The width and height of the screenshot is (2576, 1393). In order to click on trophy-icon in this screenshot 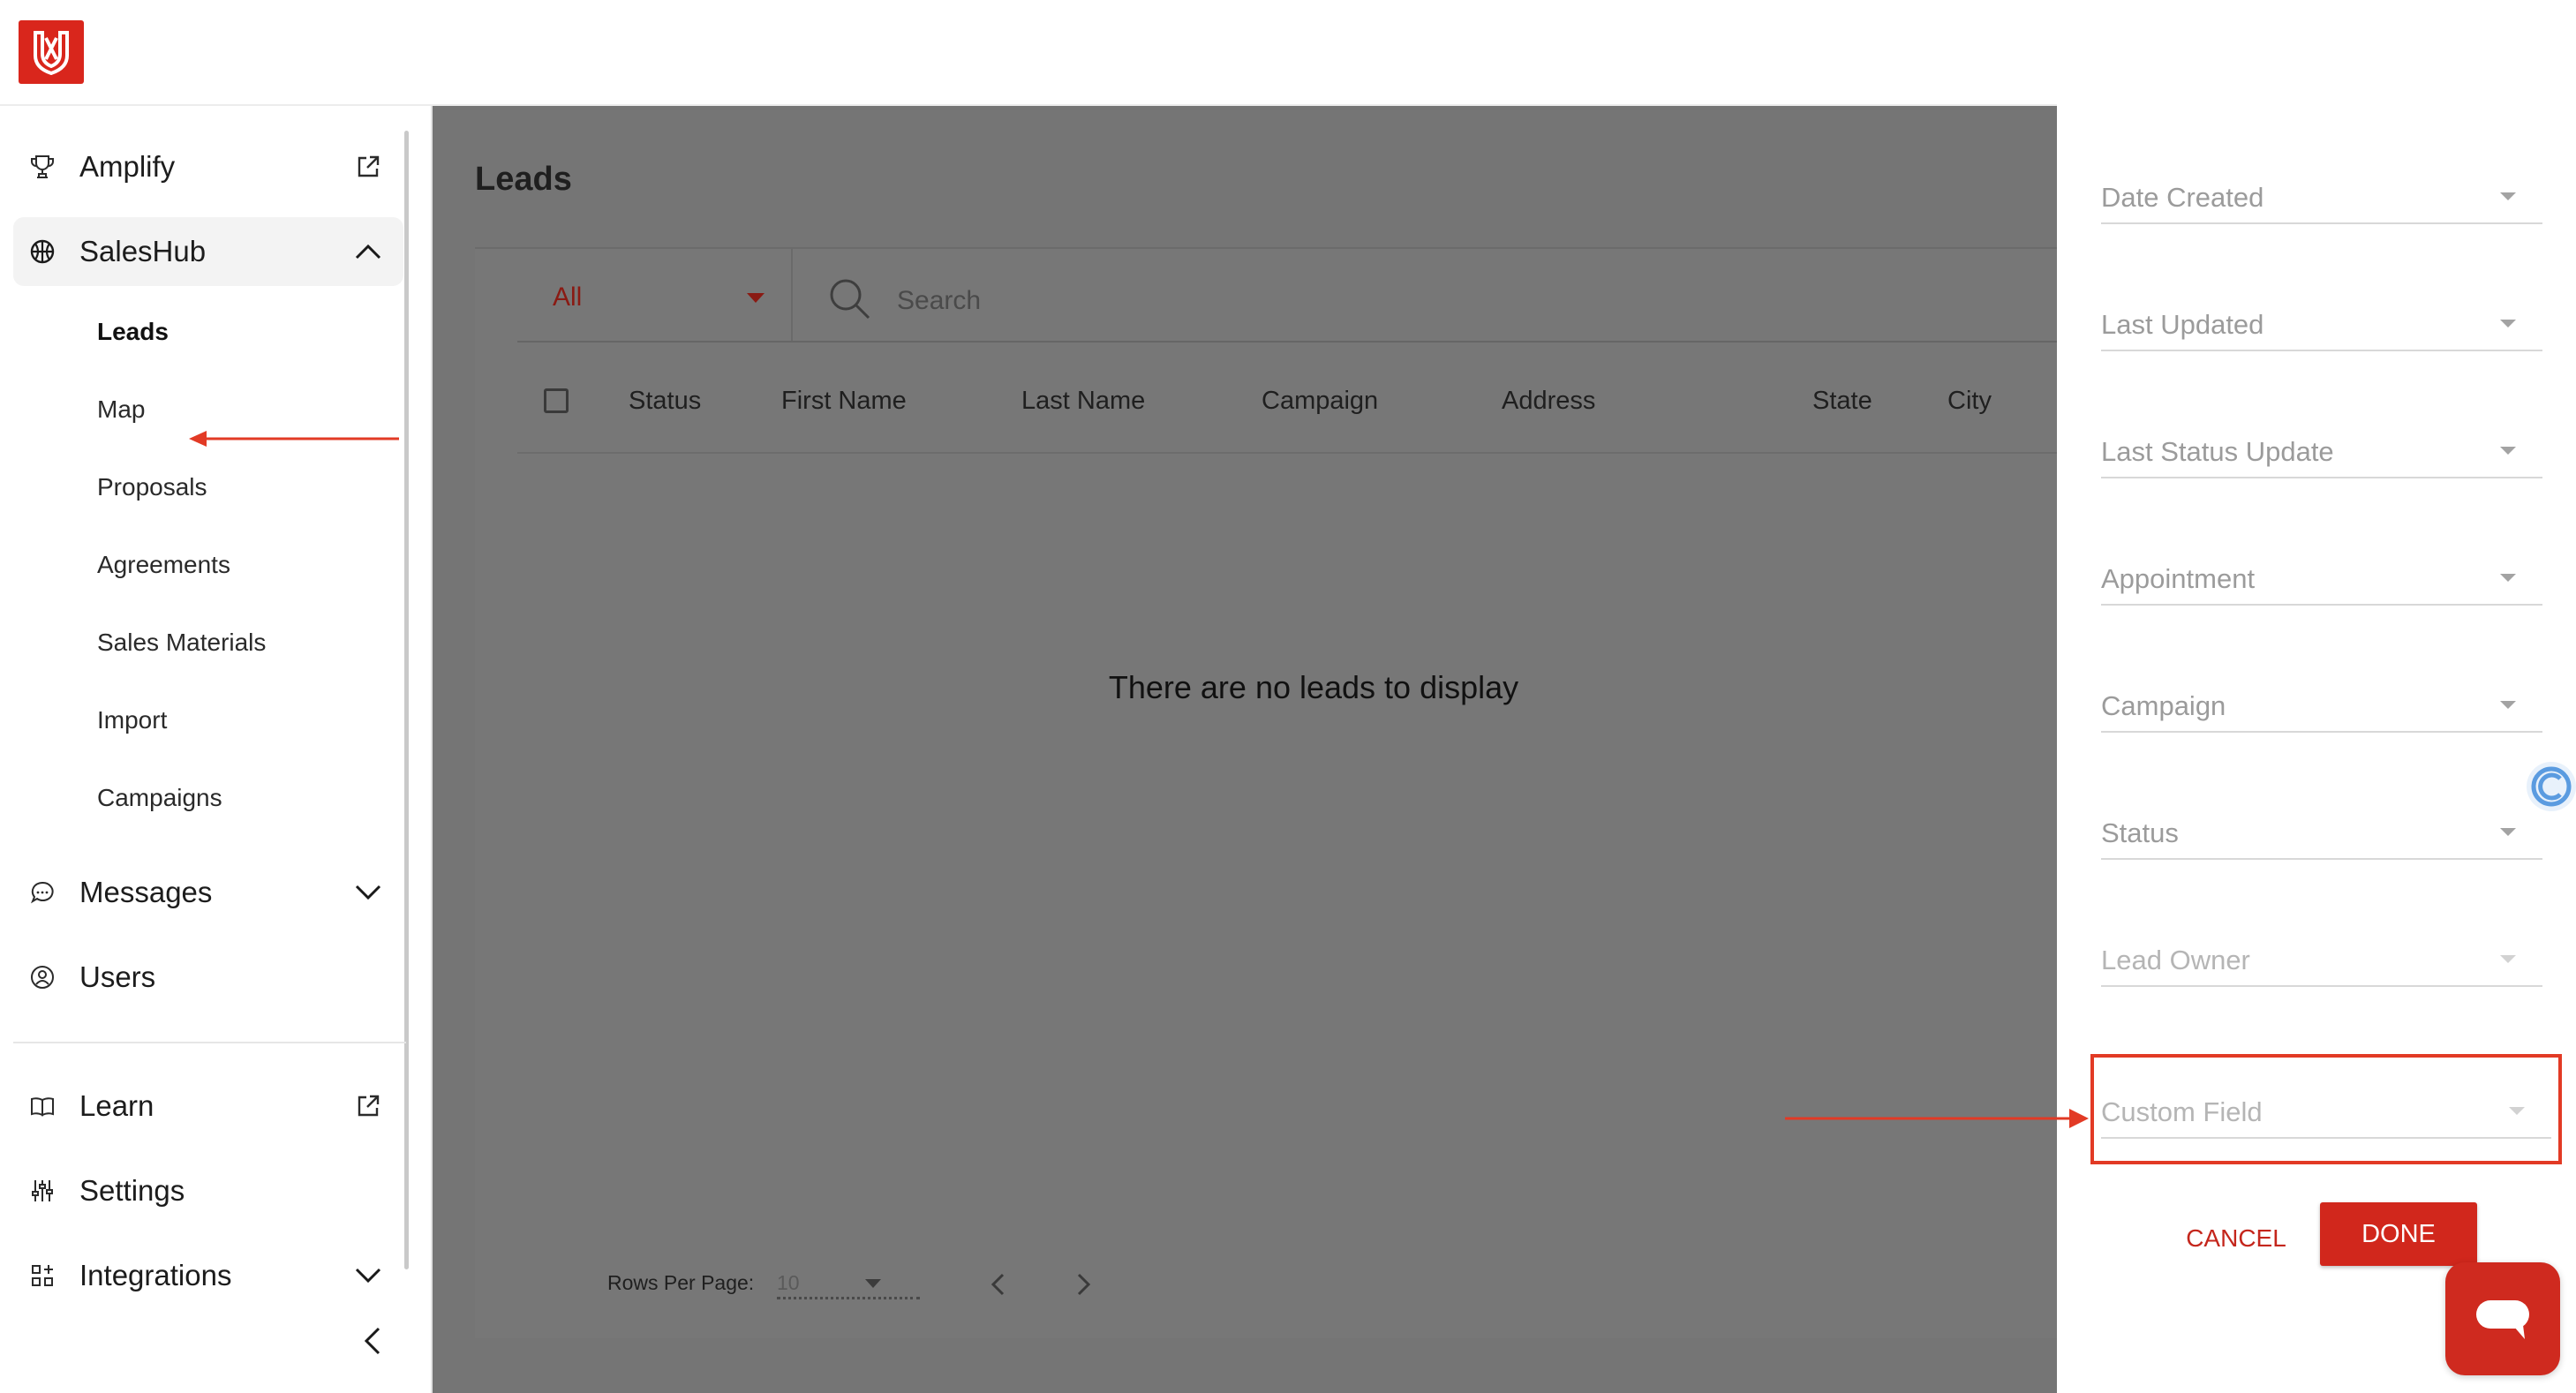, I will do `click(42, 167)`.